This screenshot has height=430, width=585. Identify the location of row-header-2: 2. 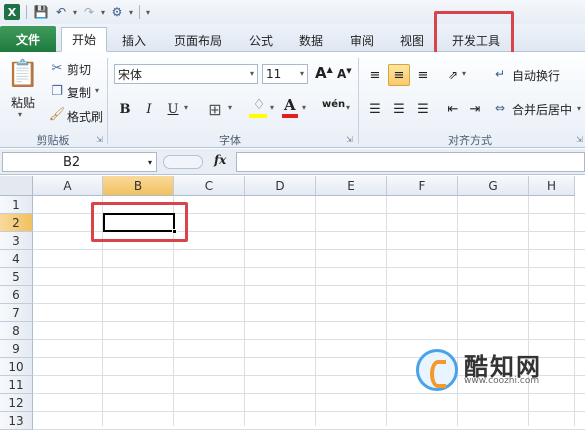
(16, 223).